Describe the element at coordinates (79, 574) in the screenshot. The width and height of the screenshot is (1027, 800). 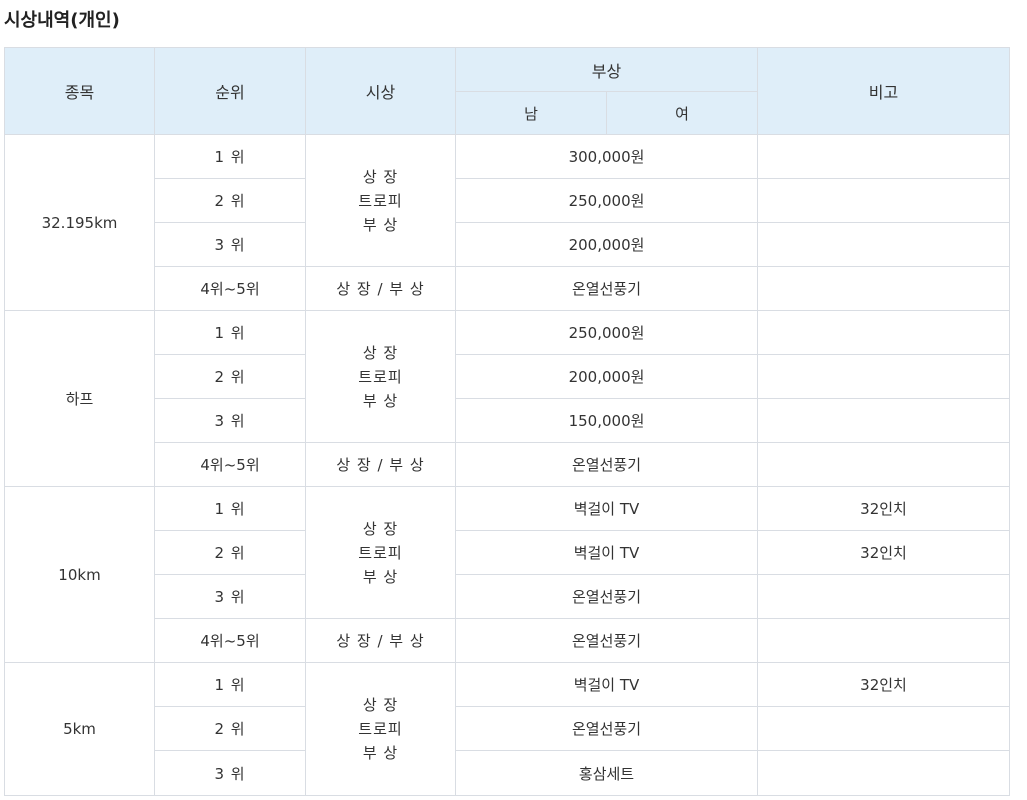
I see `event-name: 10km` at that location.